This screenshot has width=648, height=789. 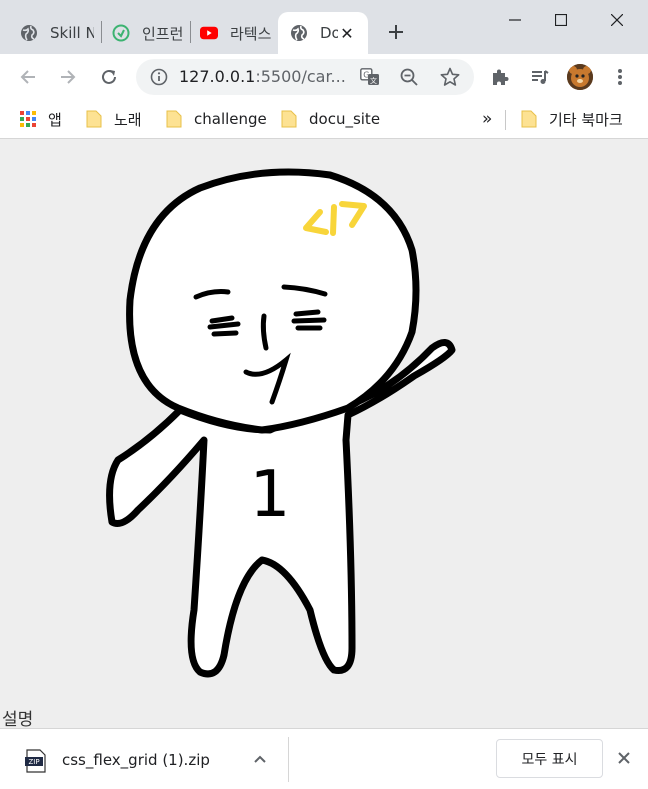 I want to click on maximize-icon, so click(x=561, y=20).